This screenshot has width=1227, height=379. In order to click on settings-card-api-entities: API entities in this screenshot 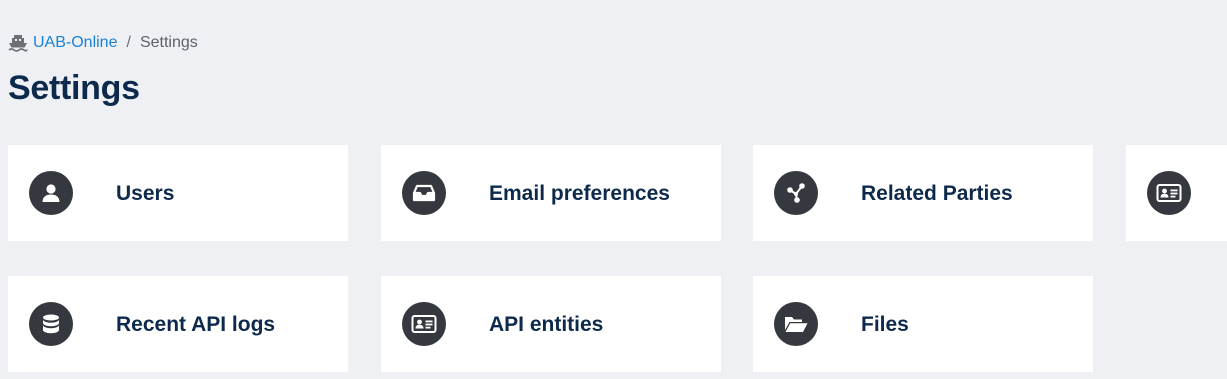, I will do `click(551, 324)`.